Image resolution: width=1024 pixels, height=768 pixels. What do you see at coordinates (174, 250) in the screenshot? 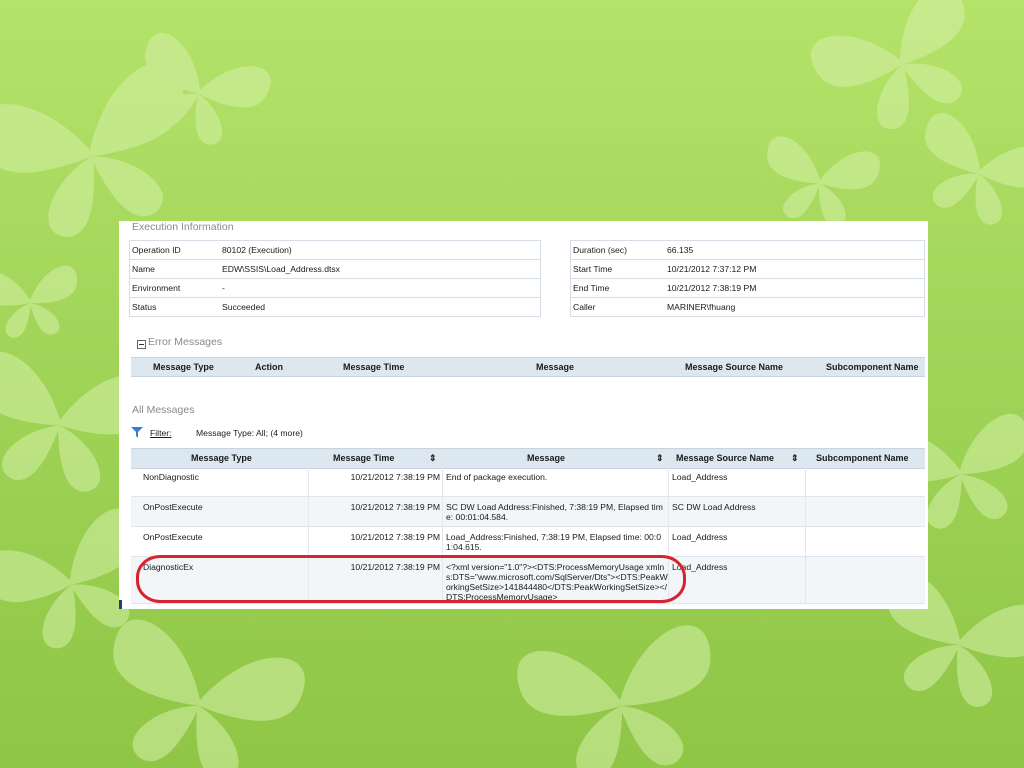
I see `info-key: Operation ID` at bounding box center [174, 250].